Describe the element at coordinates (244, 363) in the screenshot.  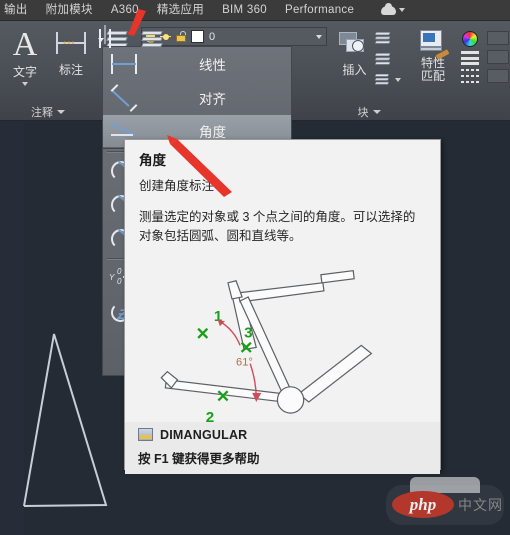
I see `angle-value-label: 61°` at that location.